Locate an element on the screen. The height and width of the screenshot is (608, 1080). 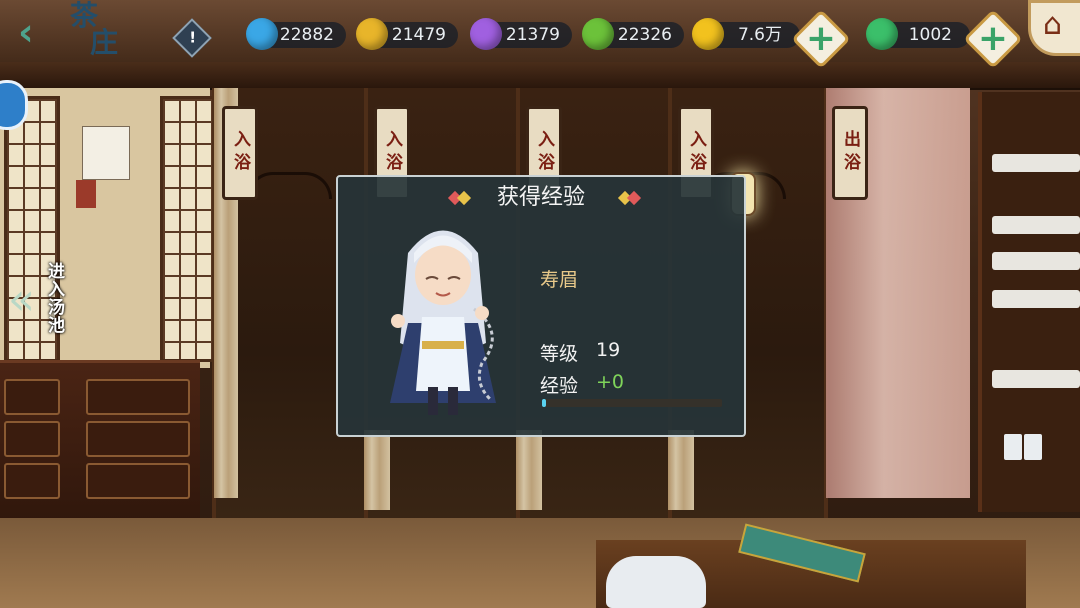
title-char: 庄 is located at coordinates (104, 42).